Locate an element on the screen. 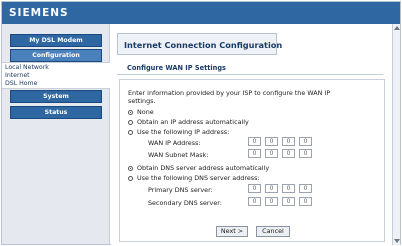  secondary-dns-octet-1: 0 is located at coordinates (254, 201).